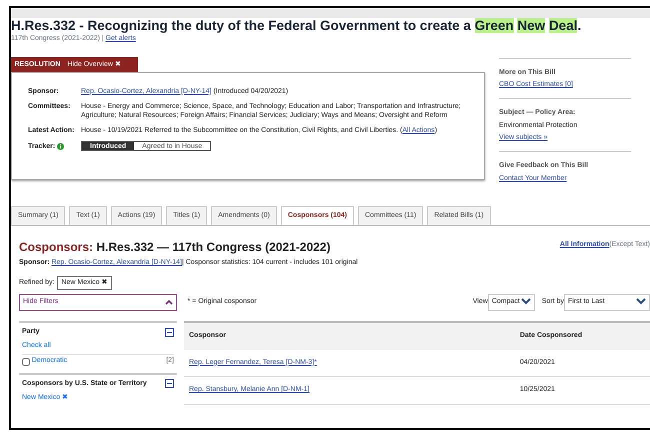  Describe the element at coordinates (174, 247) in the screenshot. I see `section-heading: Cosponsors: H.Res.332 — 117th Congress (2021-2022)` at that location.